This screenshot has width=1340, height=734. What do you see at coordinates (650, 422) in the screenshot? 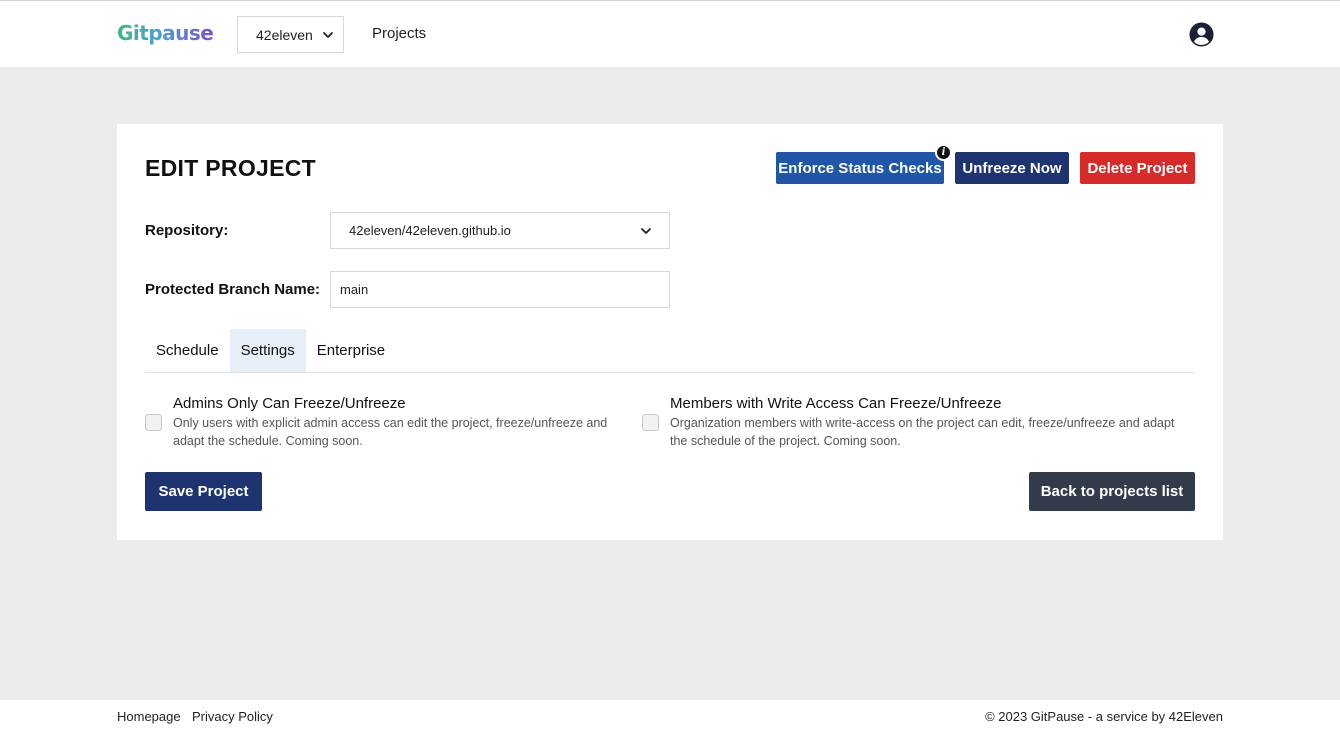
I see `members-write-access-checkbox` at bounding box center [650, 422].